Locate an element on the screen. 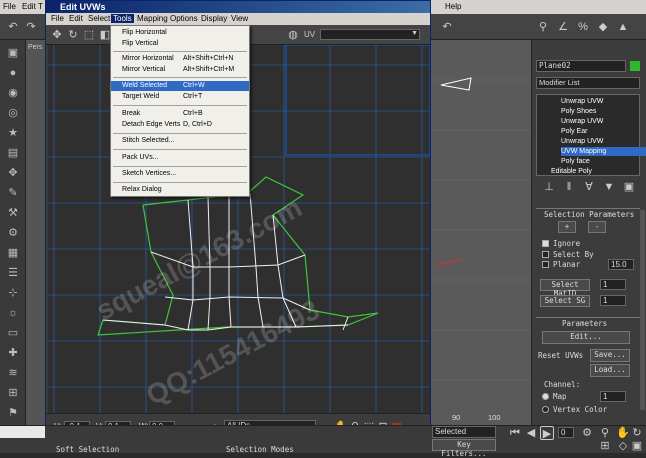 The image size is (646, 458). menu-item-flip-vertical: Flip Vertical is located at coordinates (180, 44).